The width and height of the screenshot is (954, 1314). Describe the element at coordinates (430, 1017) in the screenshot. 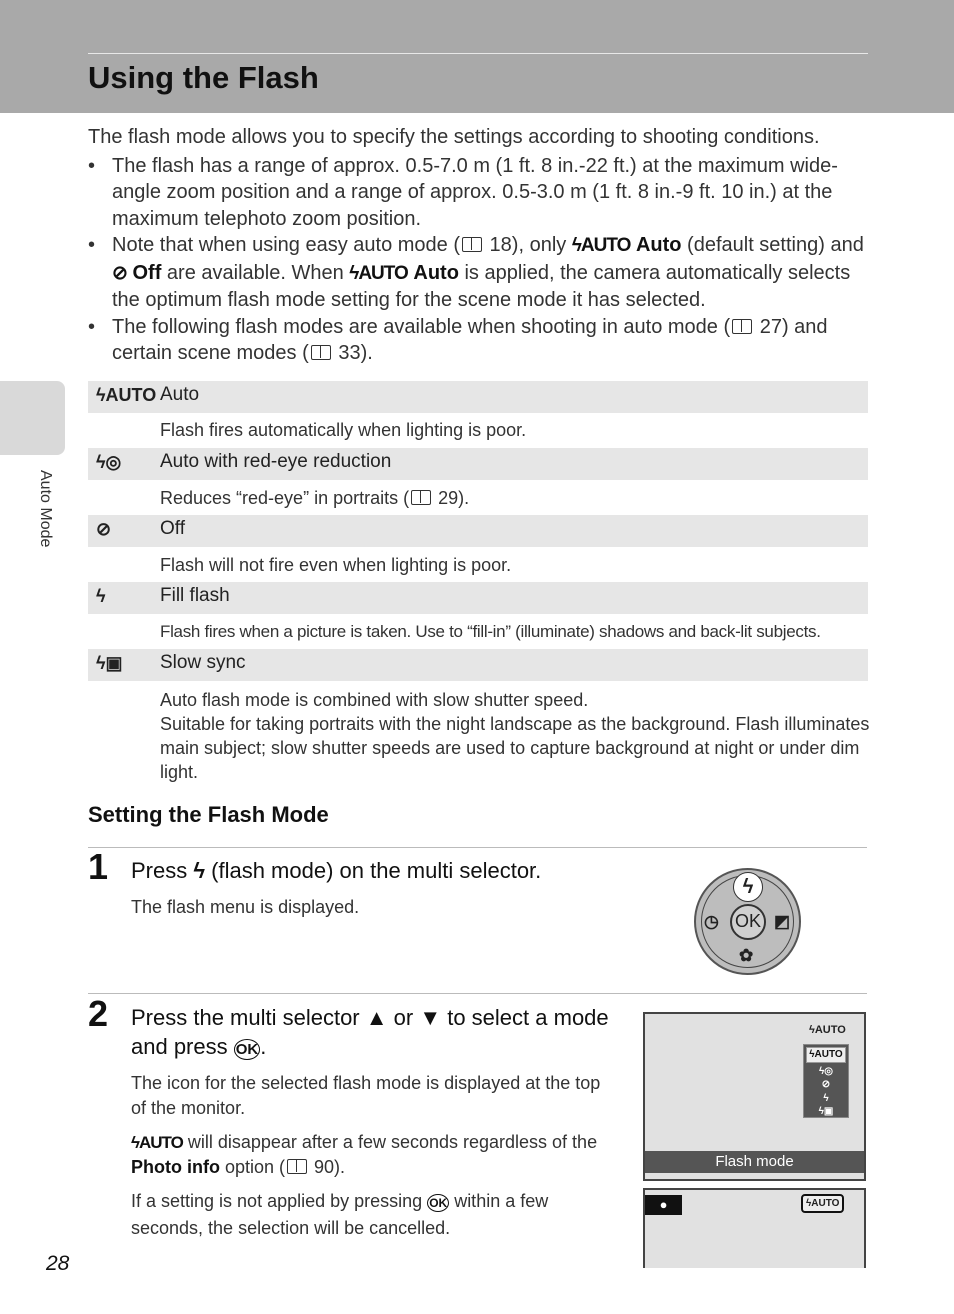

I see `down-arrow-icon: ▼` at that location.